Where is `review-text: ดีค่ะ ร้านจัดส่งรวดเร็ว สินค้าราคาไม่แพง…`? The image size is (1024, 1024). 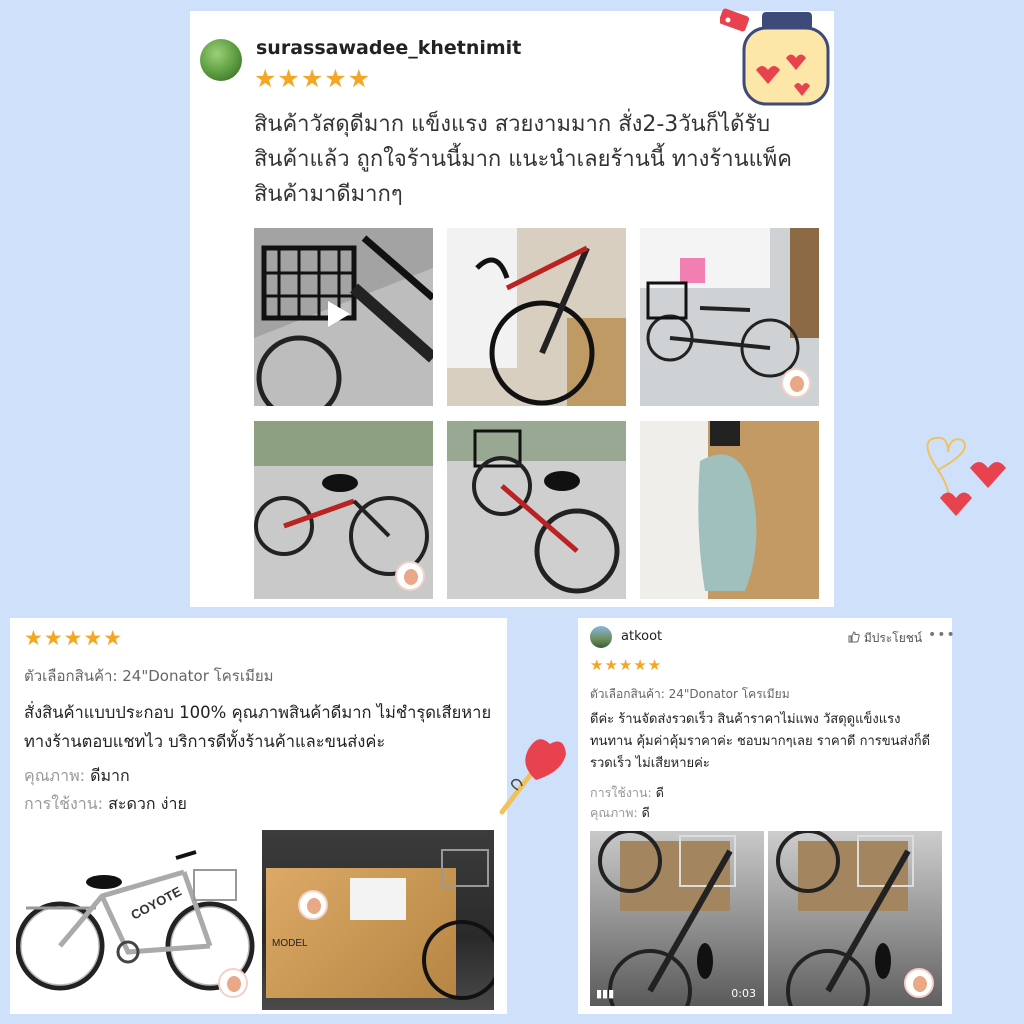
review-text: ดีค่ะ ร้านจัดส่งรวดเร็ว สินค้าราคาไม่แพง… is located at coordinates (760, 741).